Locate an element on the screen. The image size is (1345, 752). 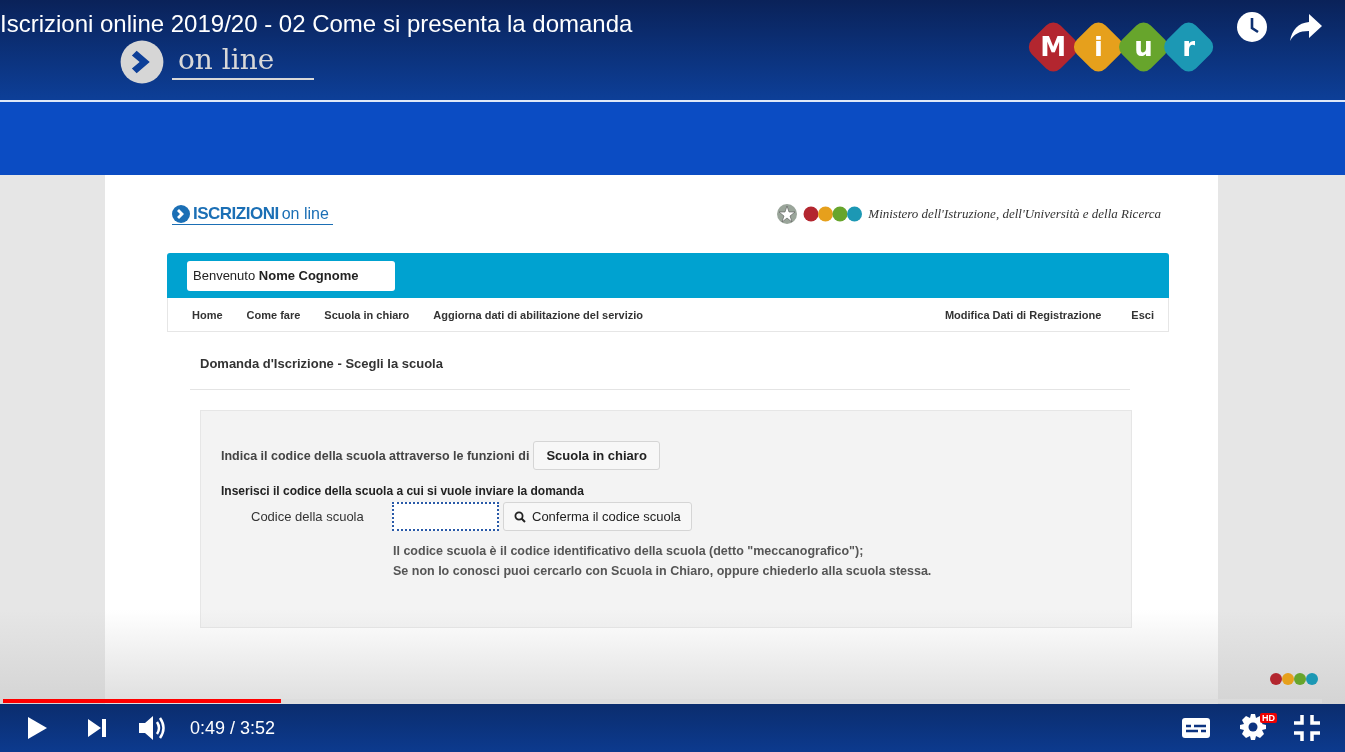
field-label: Codice della scuola is located at coordinates (307, 516).